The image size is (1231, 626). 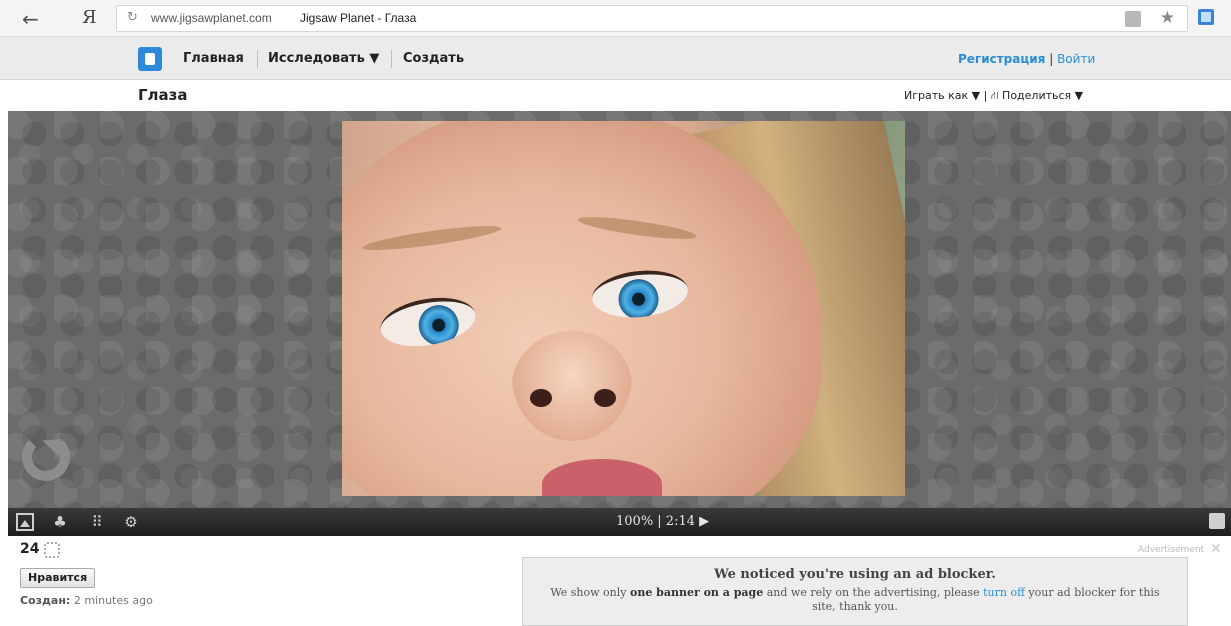 What do you see at coordinates (1167, 18) in the screenshot?
I see `bookmark-star-icon: ★` at bounding box center [1167, 18].